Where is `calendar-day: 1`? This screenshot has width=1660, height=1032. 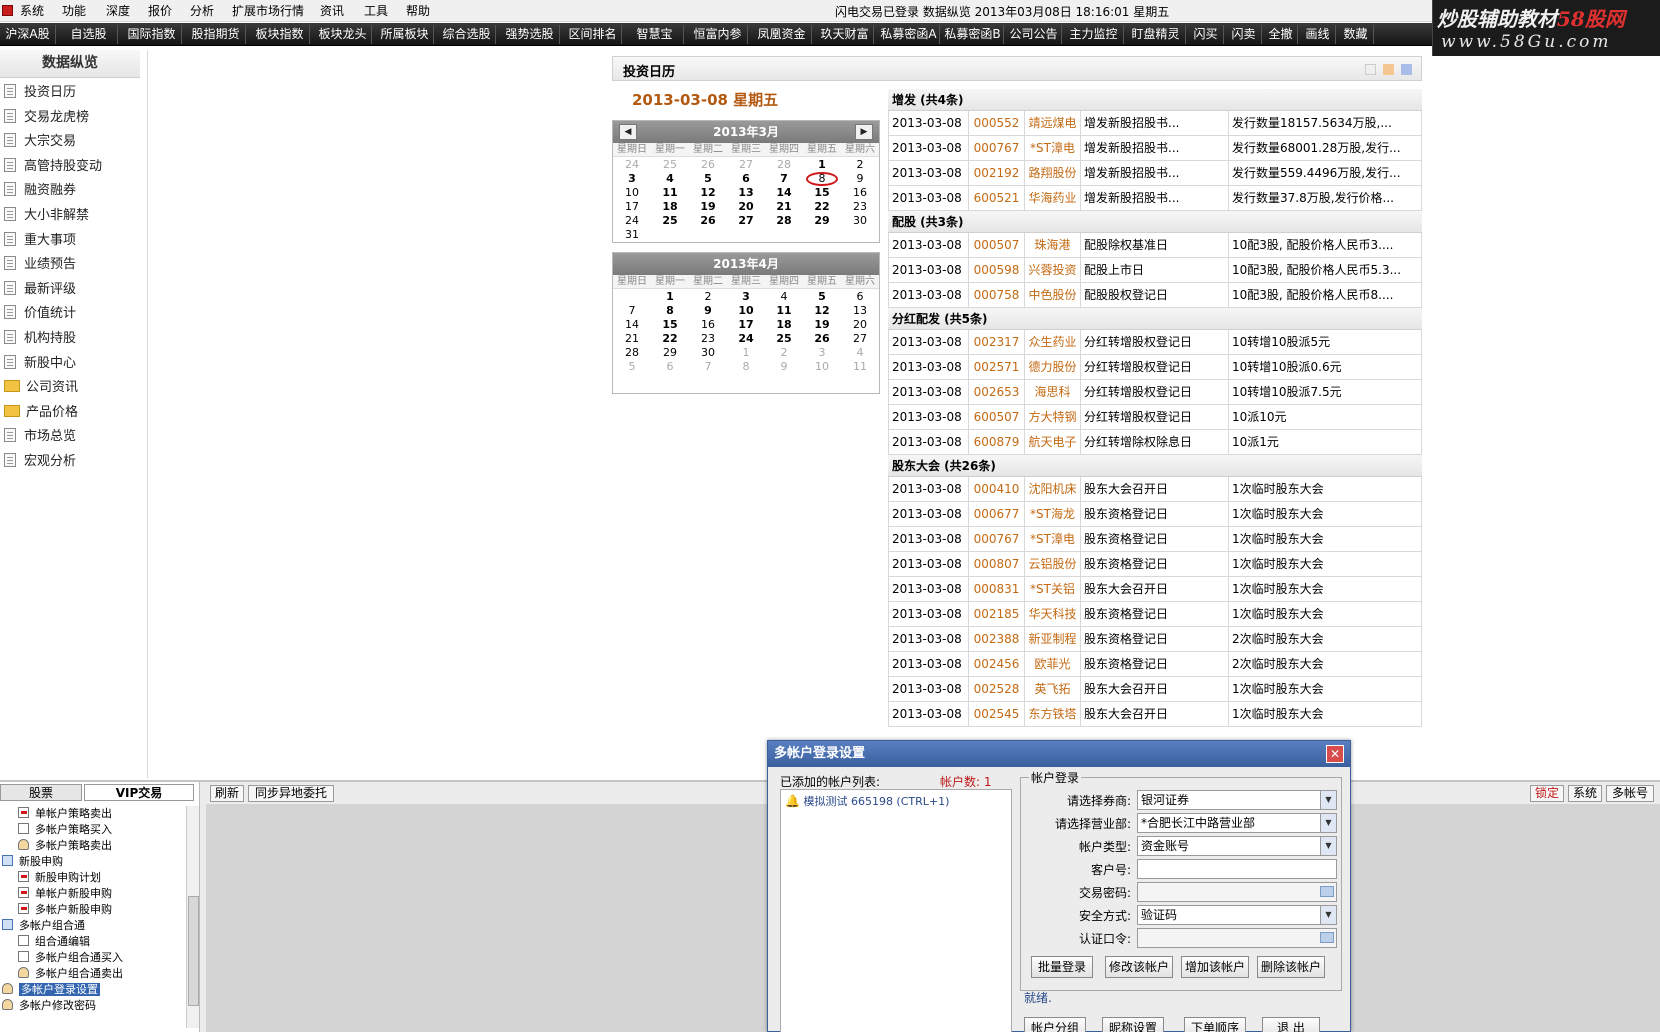 calendar-day: 1 is located at coordinates (670, 297).